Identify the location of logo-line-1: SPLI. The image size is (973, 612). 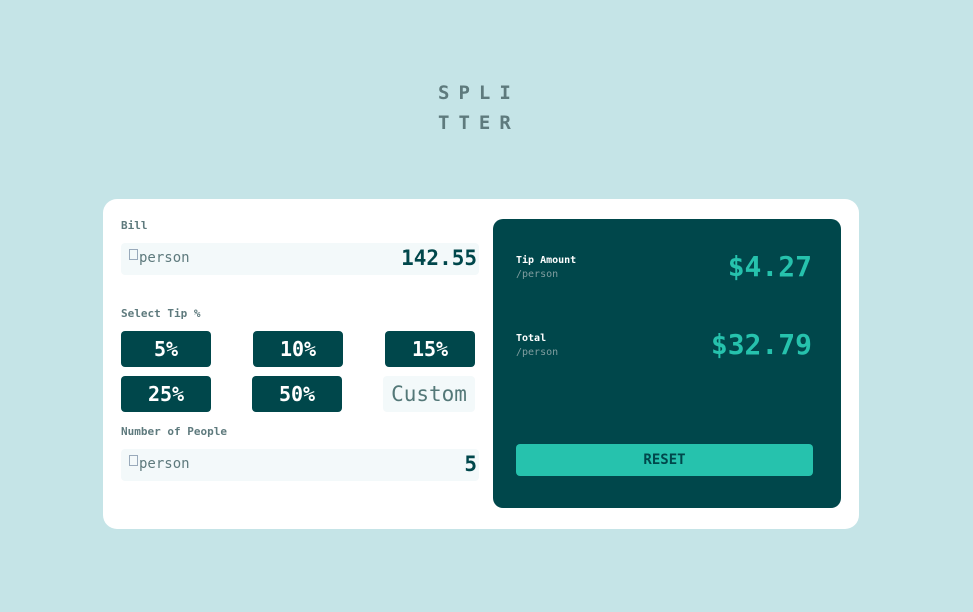
(479, 93).